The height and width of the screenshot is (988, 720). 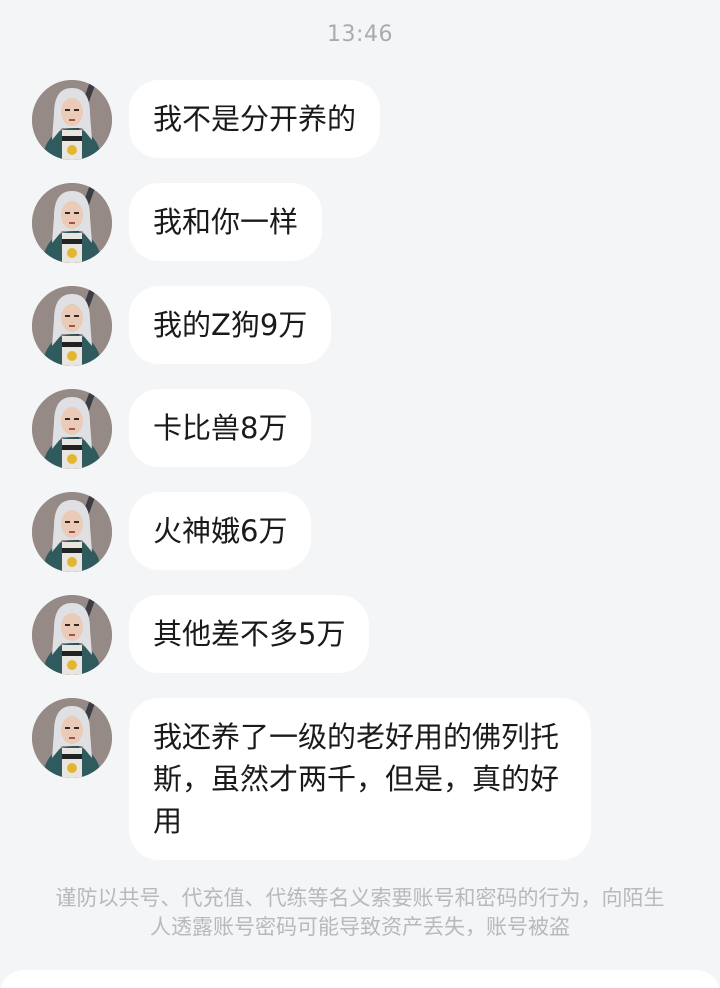 I want to click on chat-message: 我的Z狗9万, so click(x=182, y=326).